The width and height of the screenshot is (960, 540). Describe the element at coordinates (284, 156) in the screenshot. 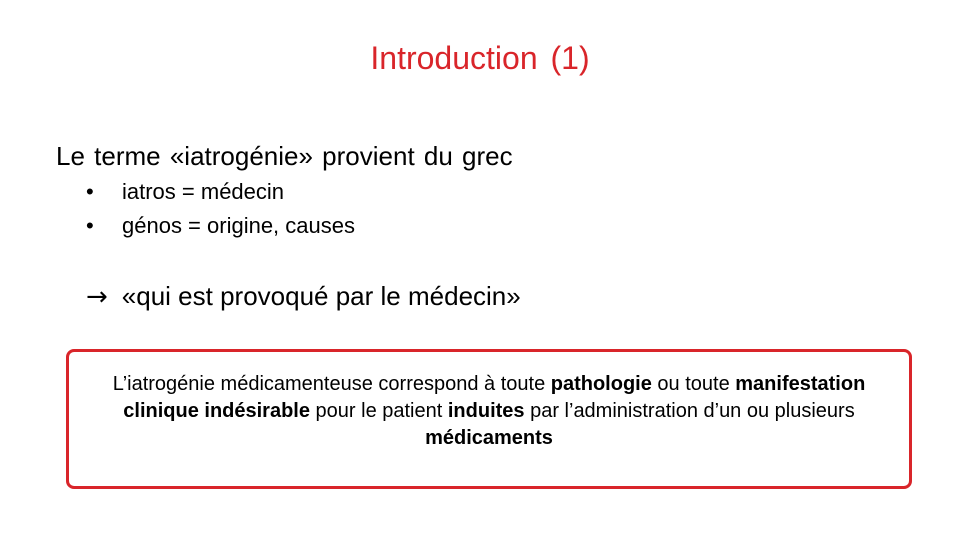

I see `lead-sentence: Le terme «iatrogénie» provient du grec` at that location.